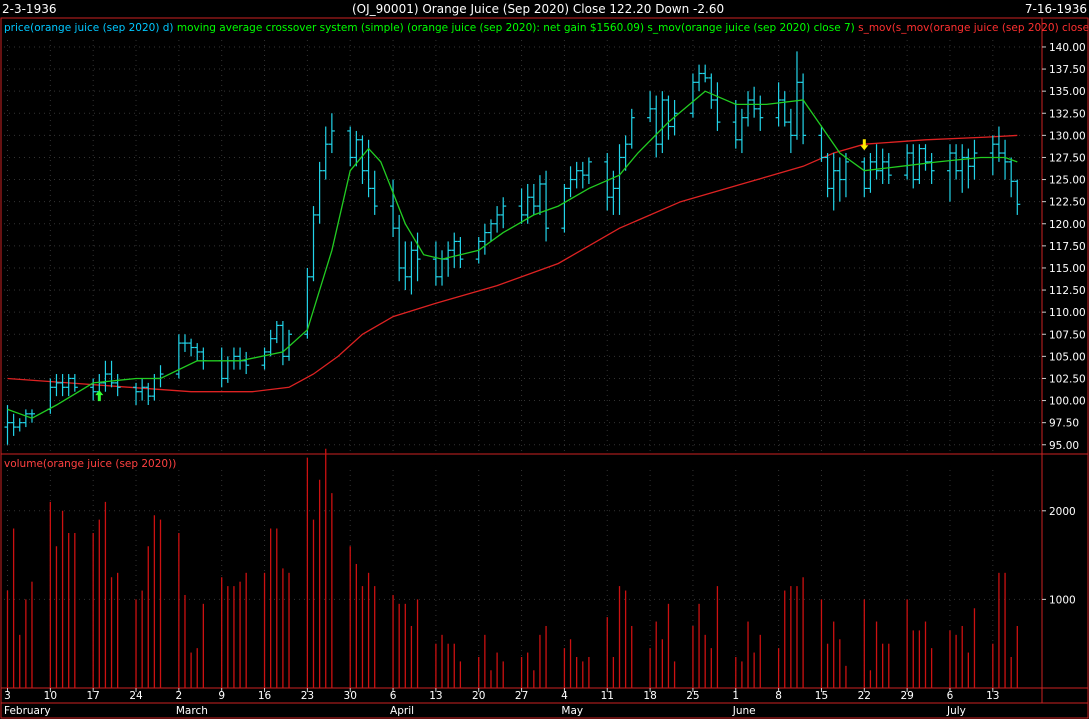 Image resolution: width=1089 pixels, height=719 pixels. I want to click on price-tick-label: 127.50, so click(1067, 158).